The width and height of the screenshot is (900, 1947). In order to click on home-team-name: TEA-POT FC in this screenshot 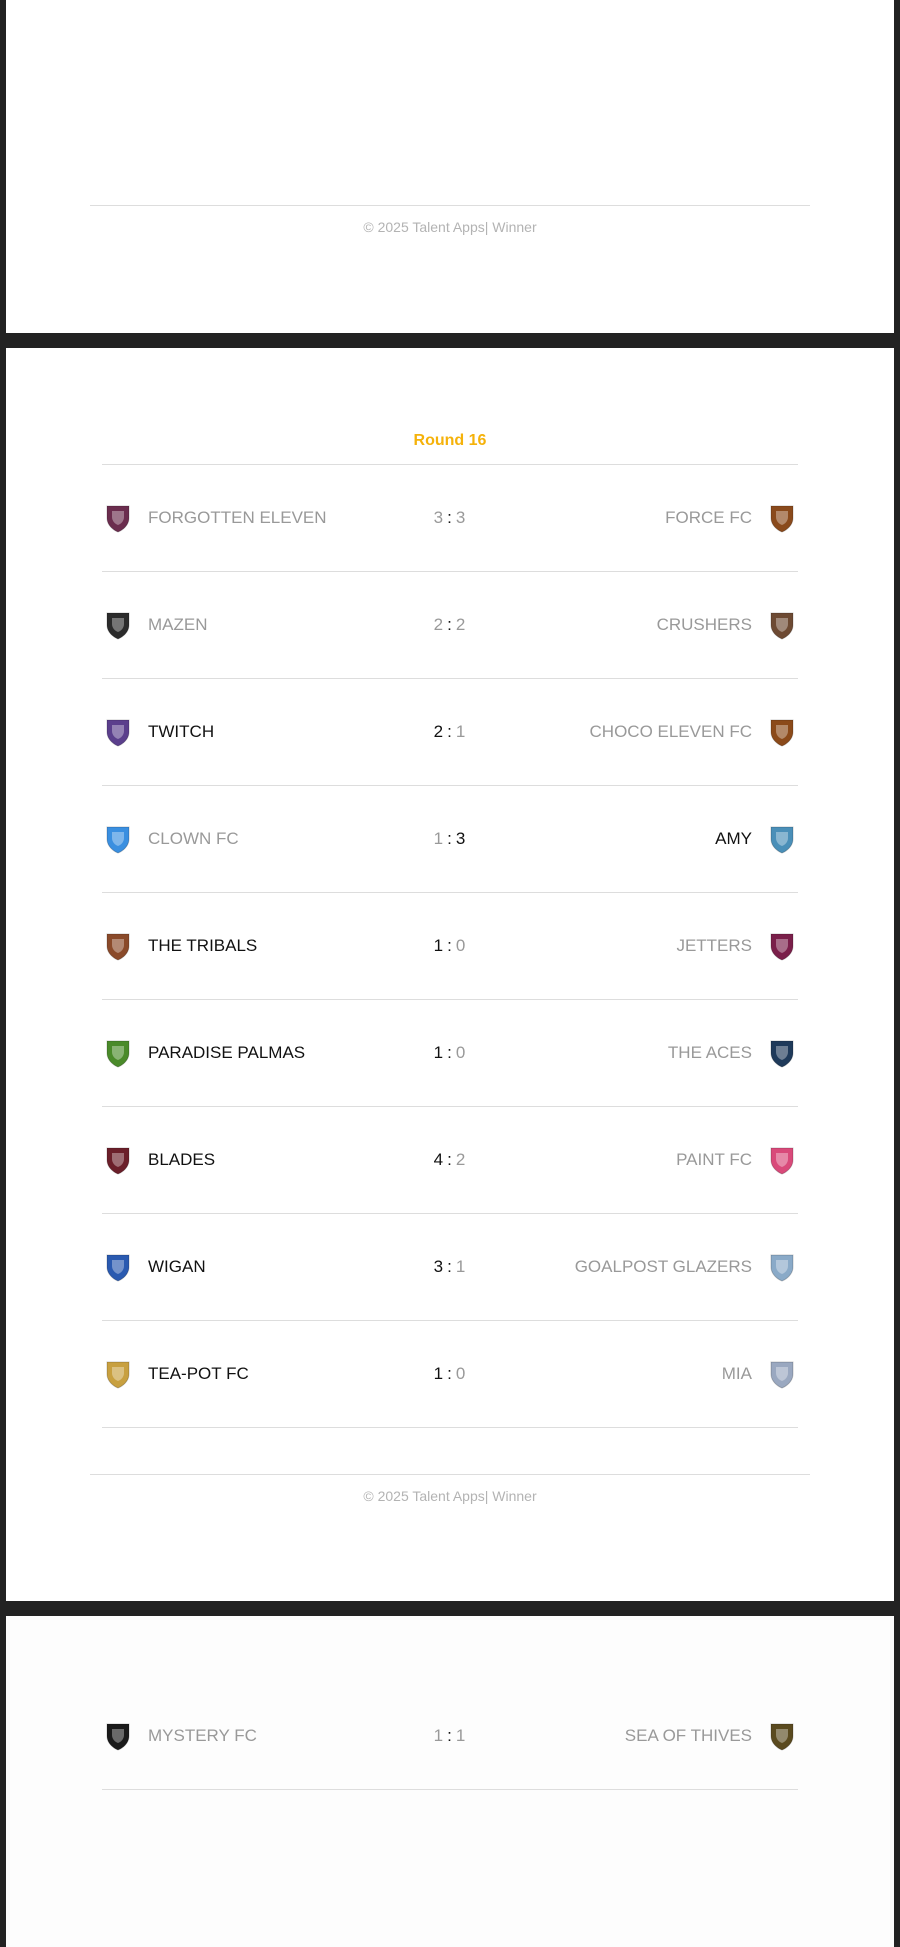, I will do `click(198, 1373)`.